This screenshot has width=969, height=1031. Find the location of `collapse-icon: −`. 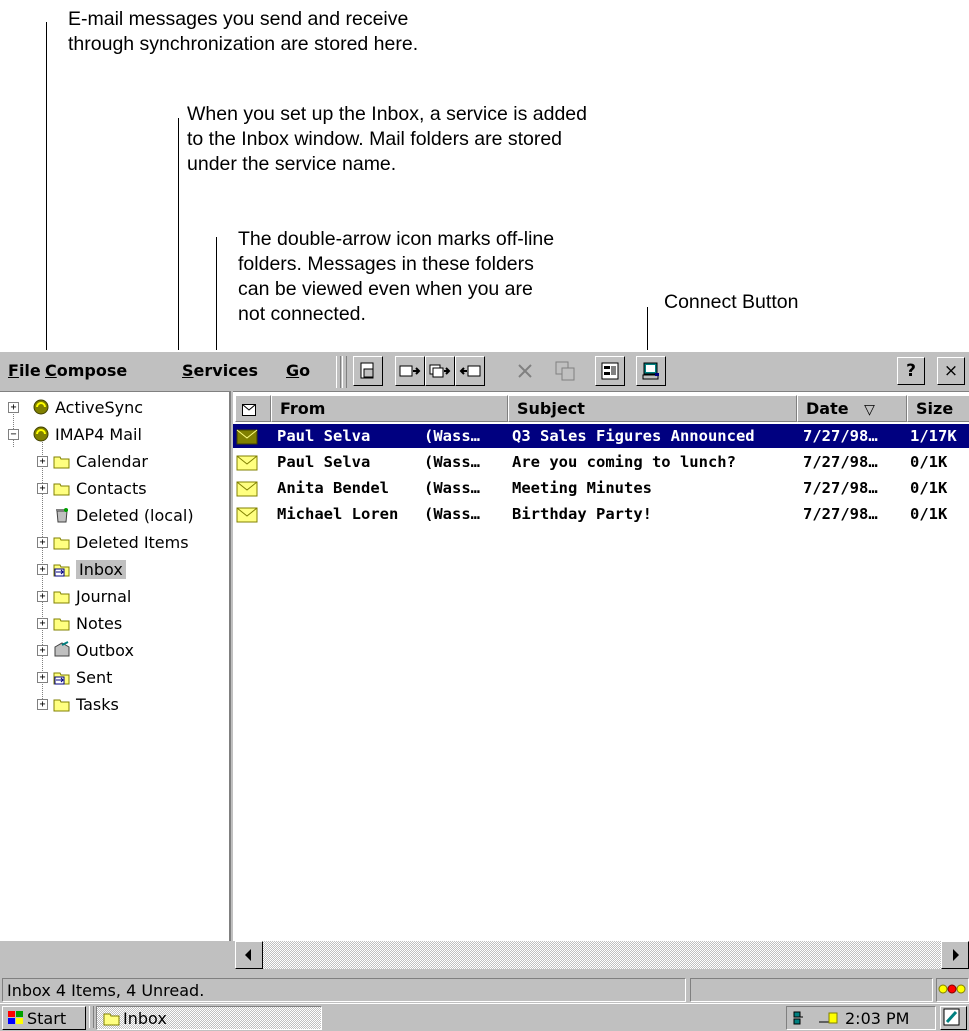

collapse-icon: − is located at coordinates (13, 434).